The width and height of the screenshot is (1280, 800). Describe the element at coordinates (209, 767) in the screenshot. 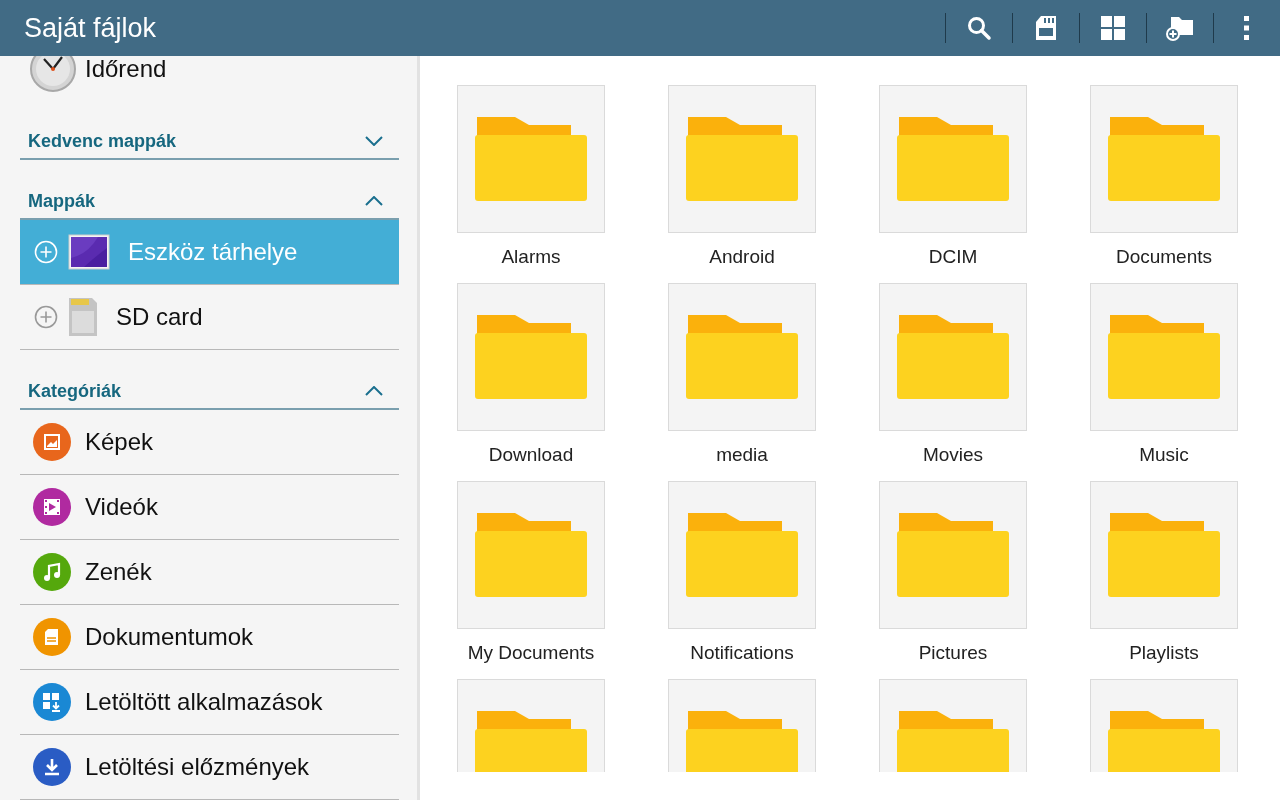

I see `category-item: Letöltési előzmények` at that location.